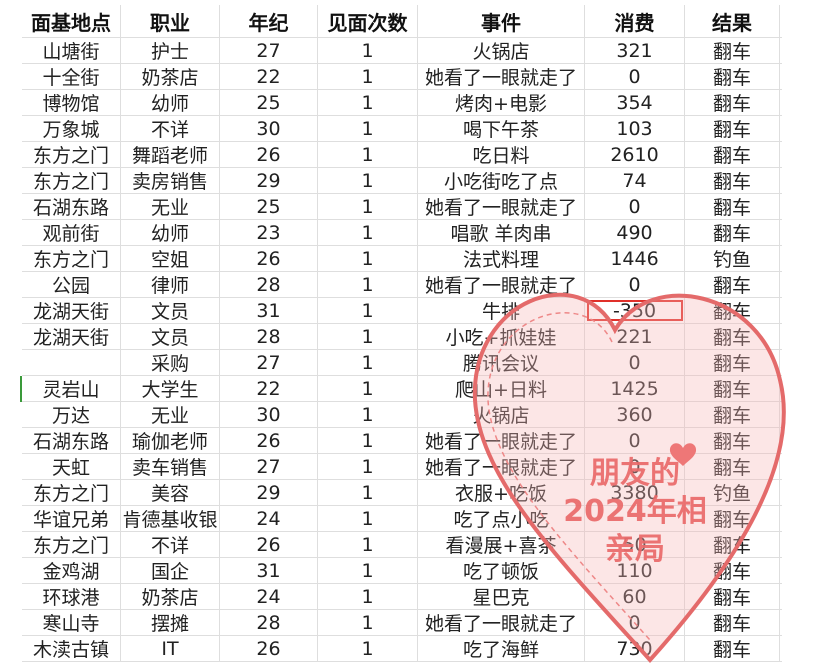 This screenshot has height=668, width=830. I want to click on table-cell: 1425, so click(635, 388).